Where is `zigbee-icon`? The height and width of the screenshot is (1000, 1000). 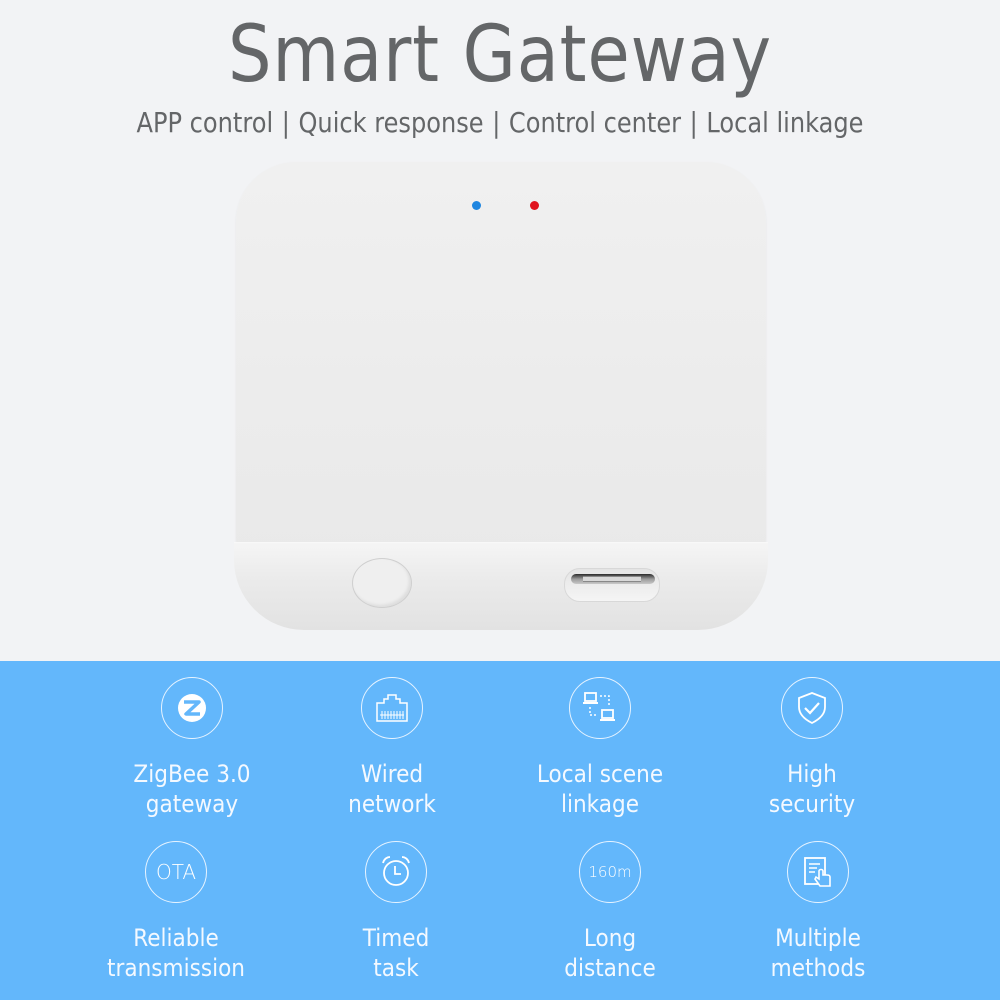
zigbee-icon is located at coordinates (192, 708).